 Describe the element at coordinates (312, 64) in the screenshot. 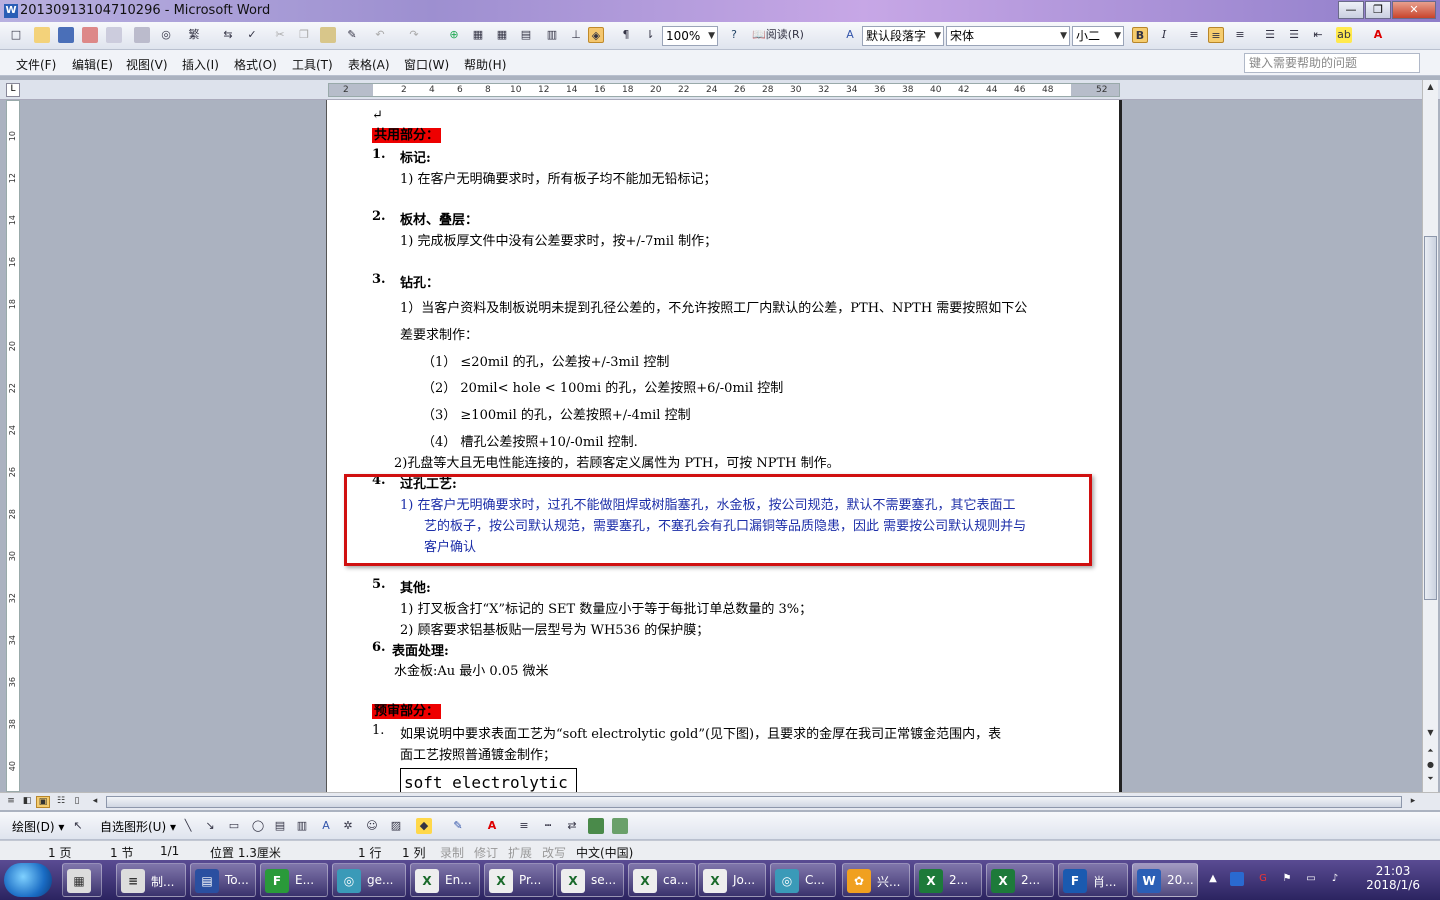

I see `menu-tools: 工具(T)` at that location.